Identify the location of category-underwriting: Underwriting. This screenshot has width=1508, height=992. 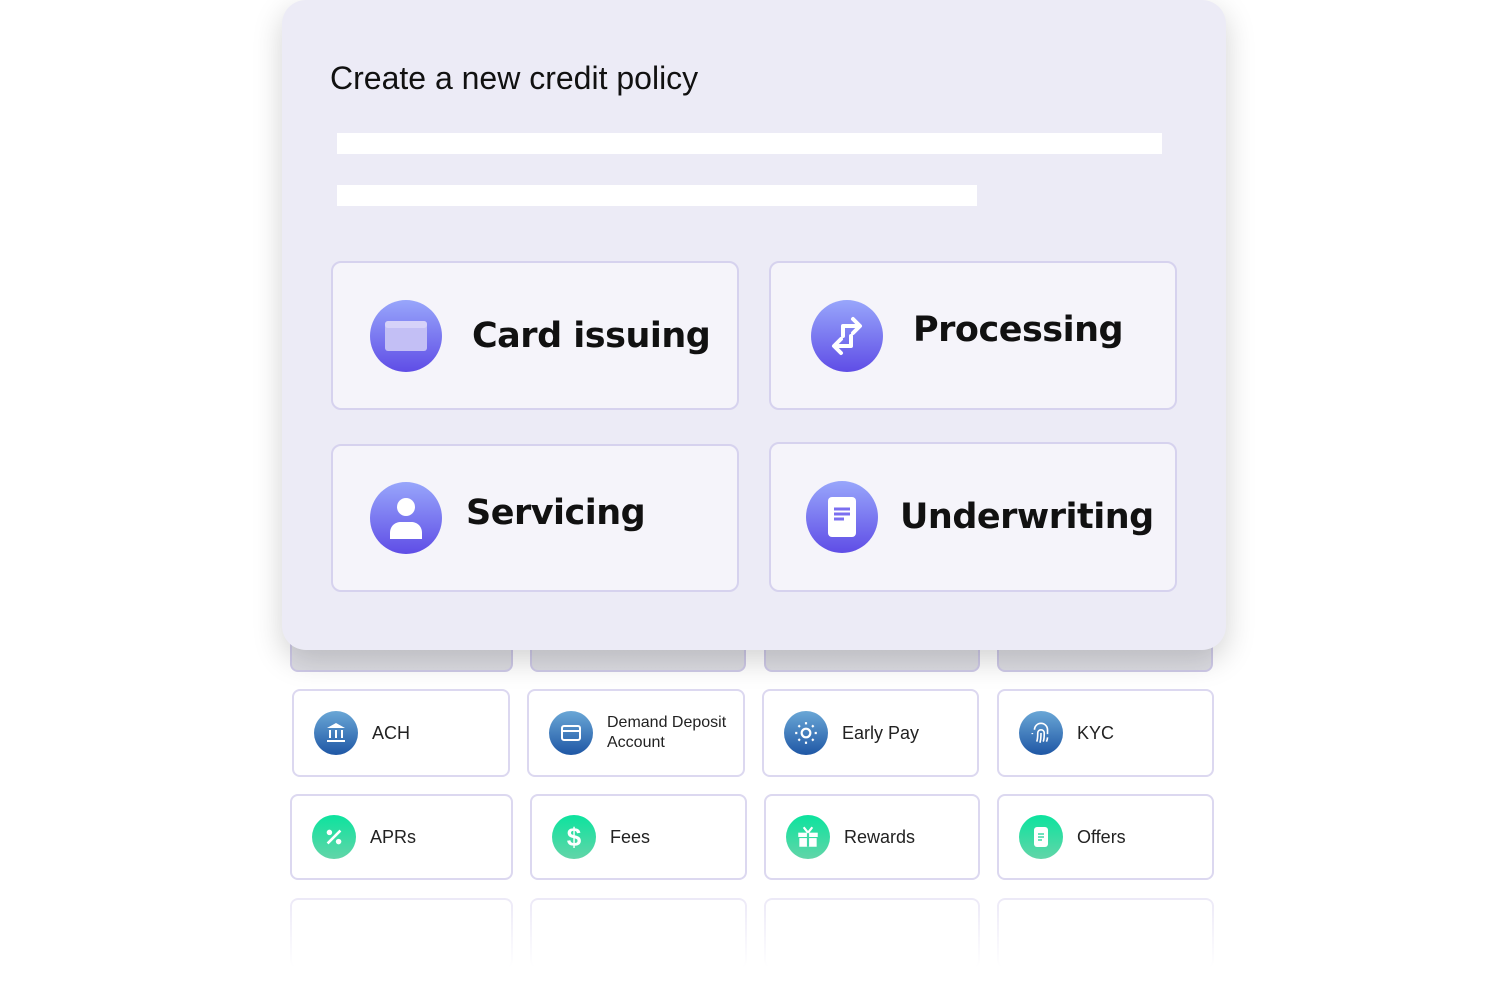
(973, 517).